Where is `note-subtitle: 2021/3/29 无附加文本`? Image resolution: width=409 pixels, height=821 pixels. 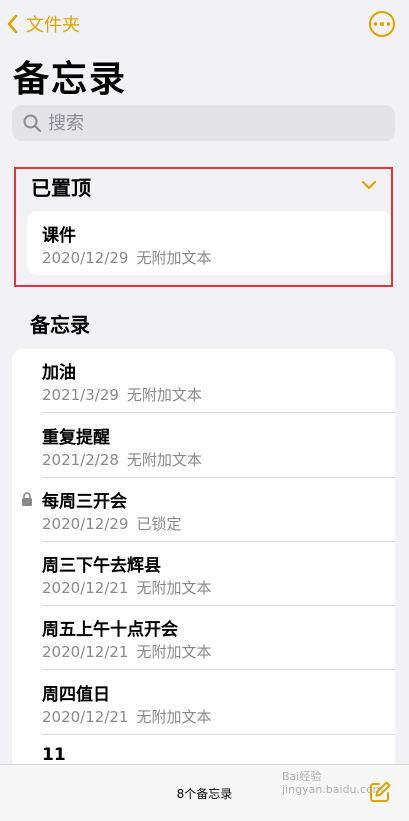 note-subtitle: 2021/3/29 无附加文本 is located at coordinates (122, 394).